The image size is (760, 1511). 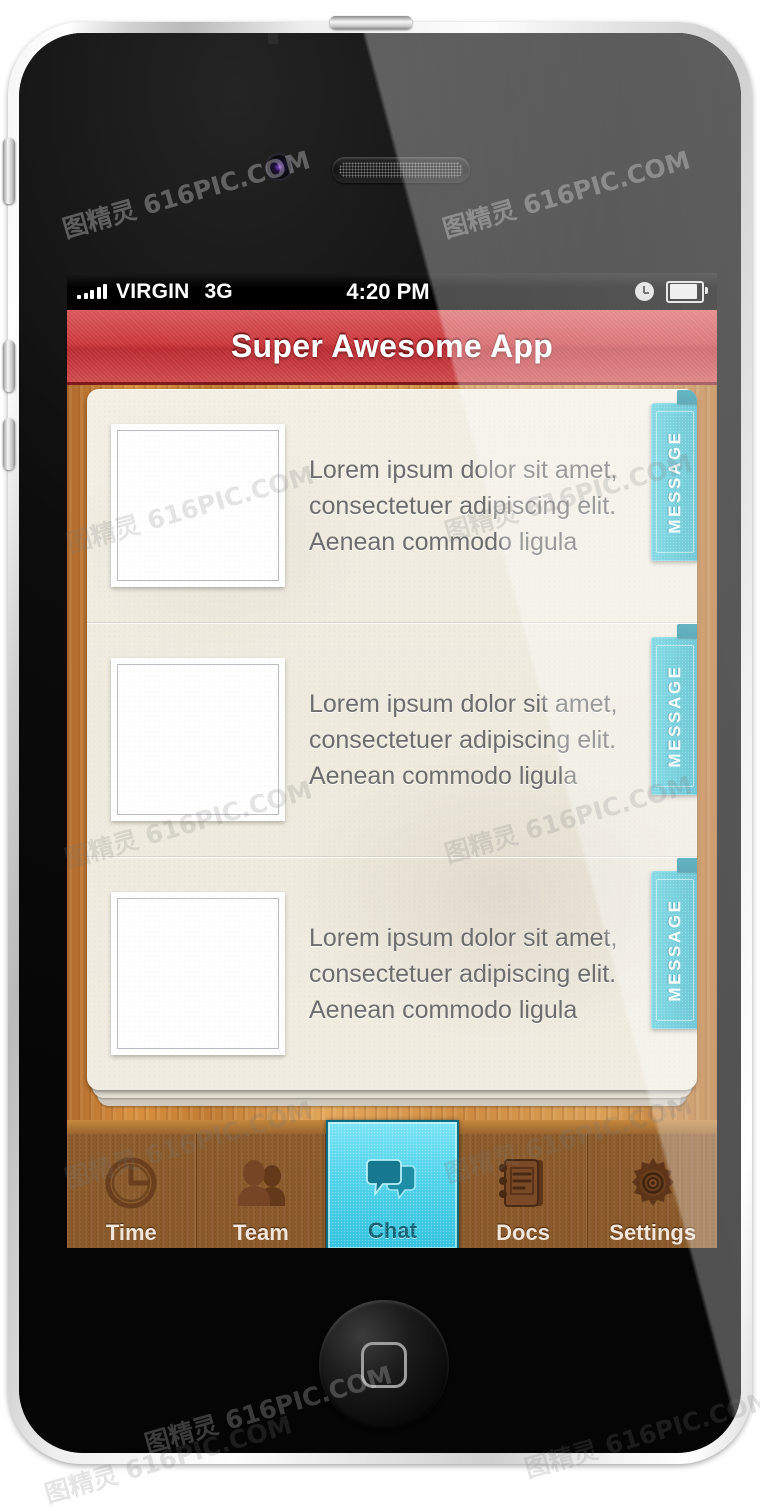 What do you see at coordinates (9, 171) in the screenshot?
I see `mute-switch` at bounding box center [9, 171].